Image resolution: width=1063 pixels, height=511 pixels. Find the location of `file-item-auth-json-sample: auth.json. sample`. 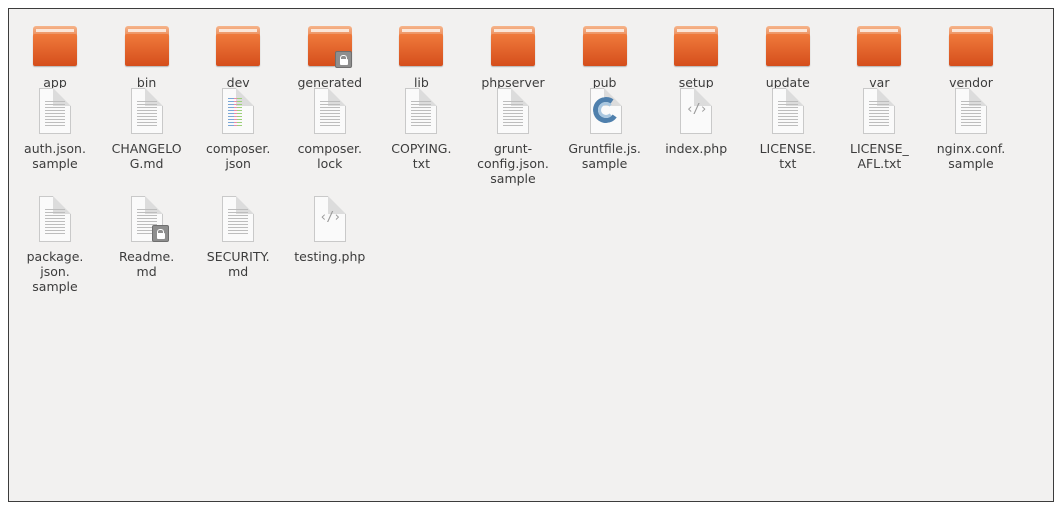

file-item-auth-json-sample: auth.json. sample is located at coordinates (55, 129).